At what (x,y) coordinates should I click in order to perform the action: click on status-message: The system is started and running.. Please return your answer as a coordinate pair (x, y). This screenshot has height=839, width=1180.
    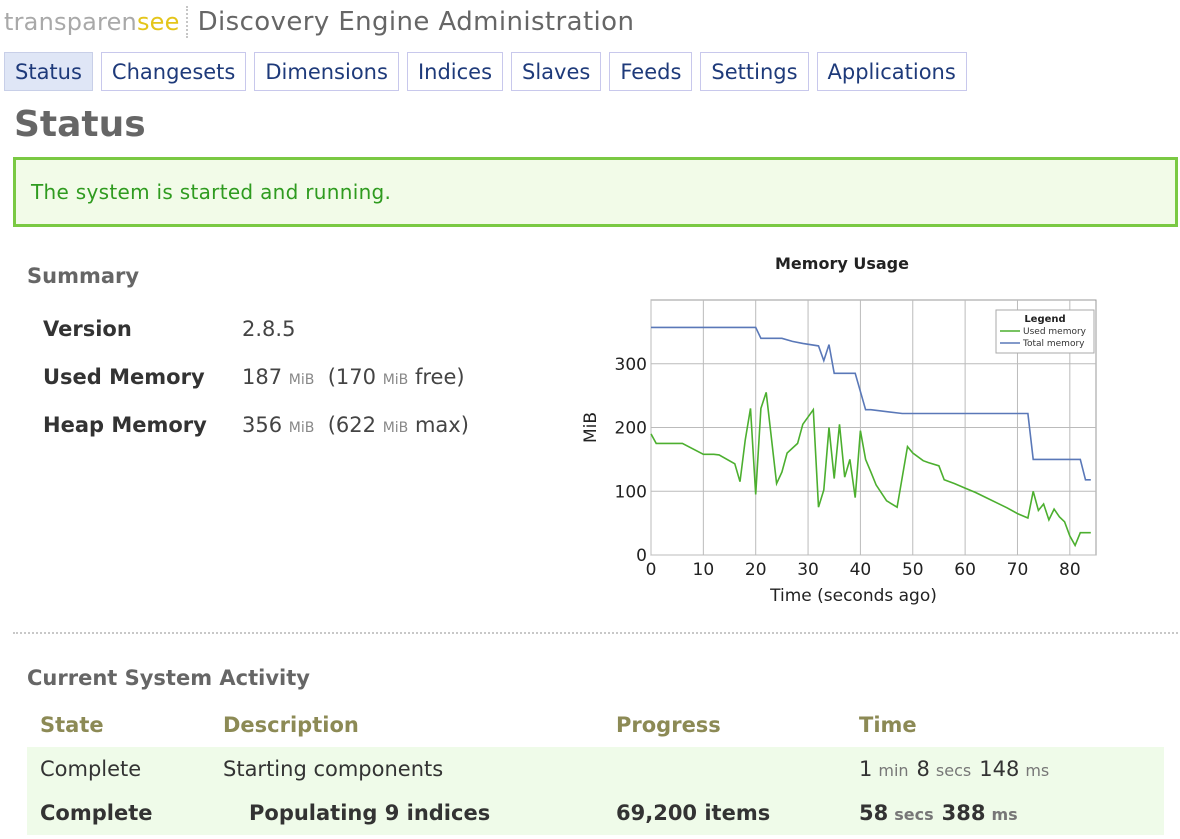
    Looking at the image, I should click on (211, 192).